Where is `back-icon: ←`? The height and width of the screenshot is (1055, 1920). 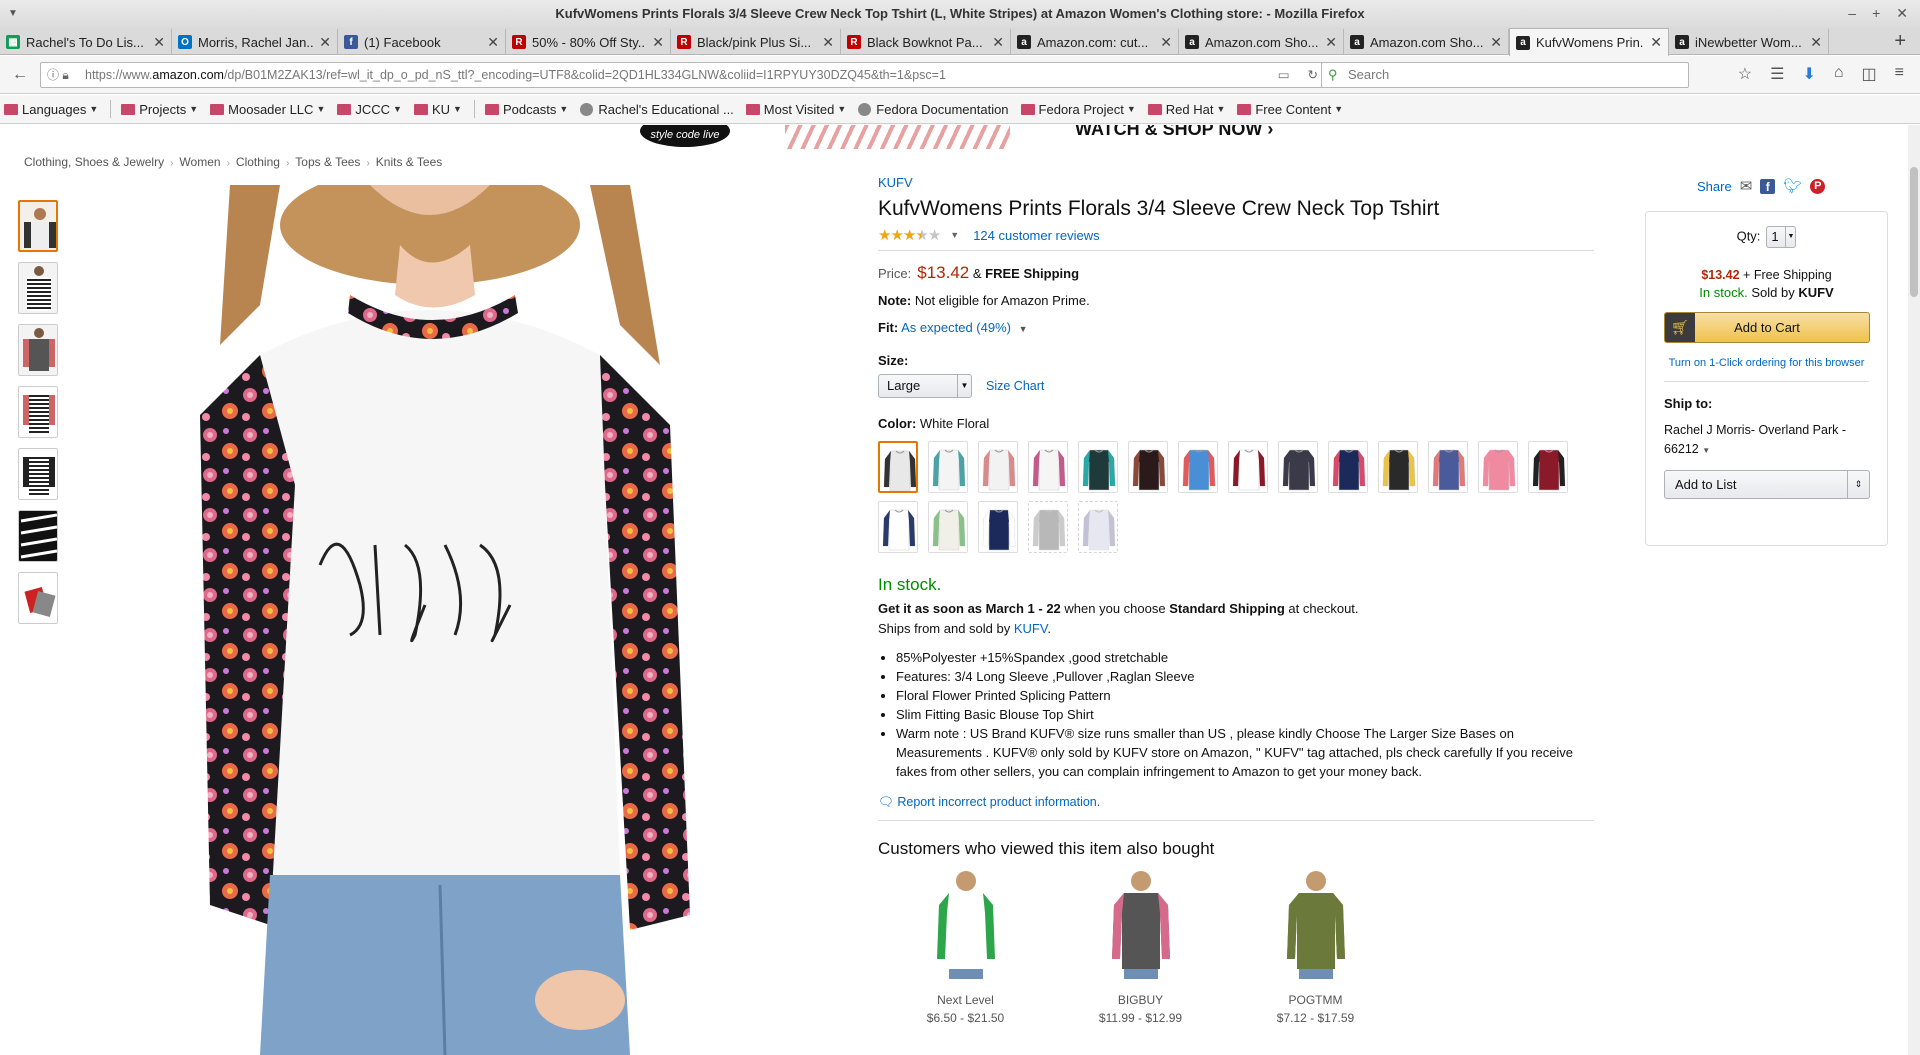
back-icon: ← is located at coordinates (20, 75).